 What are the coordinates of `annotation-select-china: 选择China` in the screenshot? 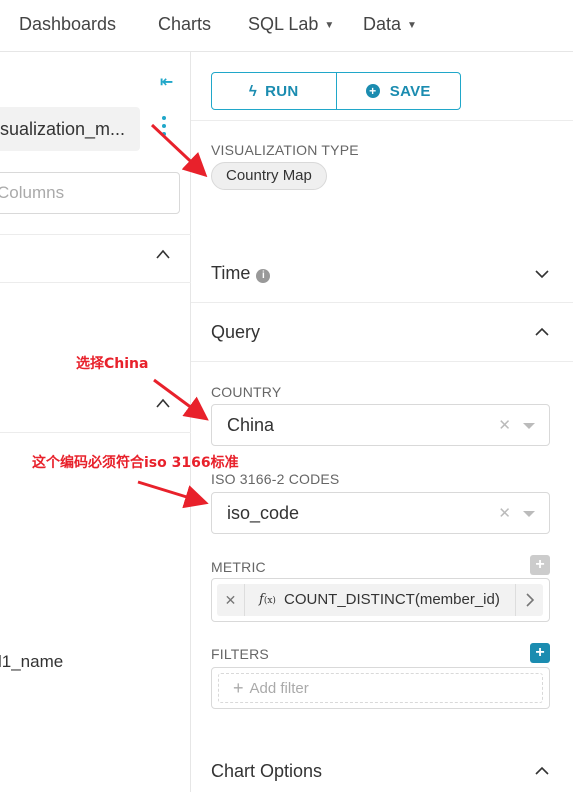 It's located at (112, 364).